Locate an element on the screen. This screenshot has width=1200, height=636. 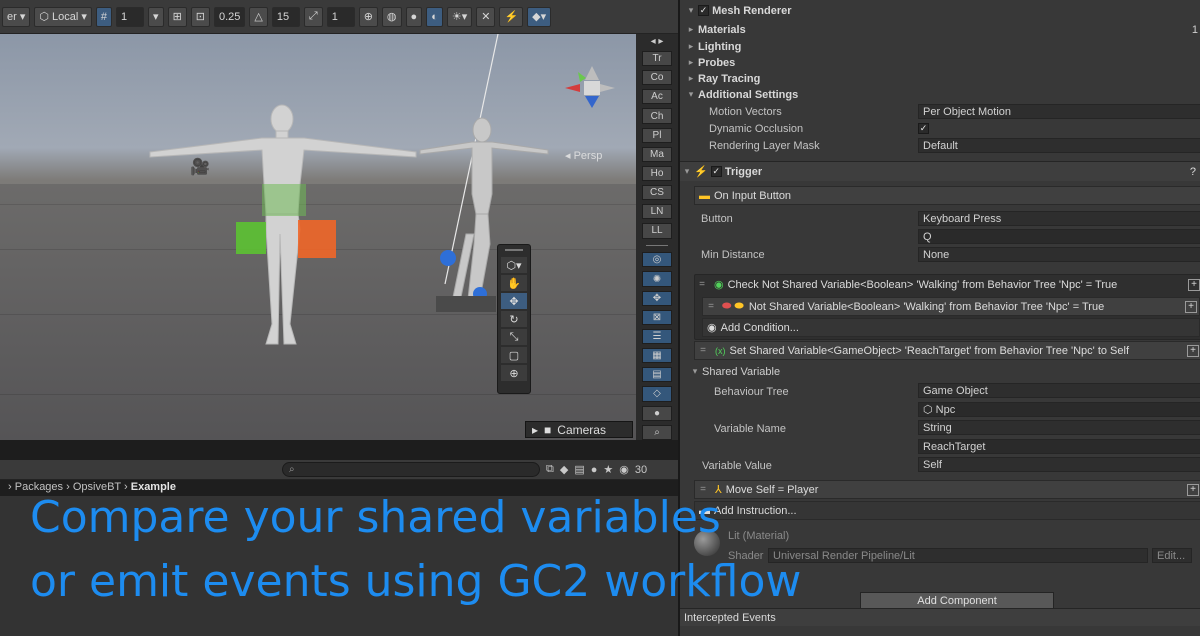
overlay-btn-pl: Pl is located at coordinates (657, 135).